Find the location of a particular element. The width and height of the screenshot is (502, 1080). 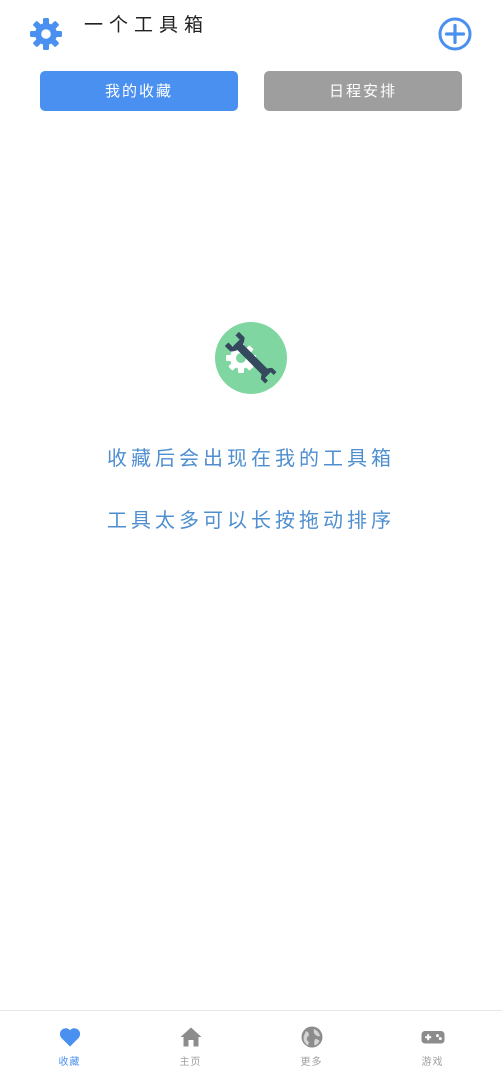

nav-label: 游戏 is located at coordinates (432, 1062).